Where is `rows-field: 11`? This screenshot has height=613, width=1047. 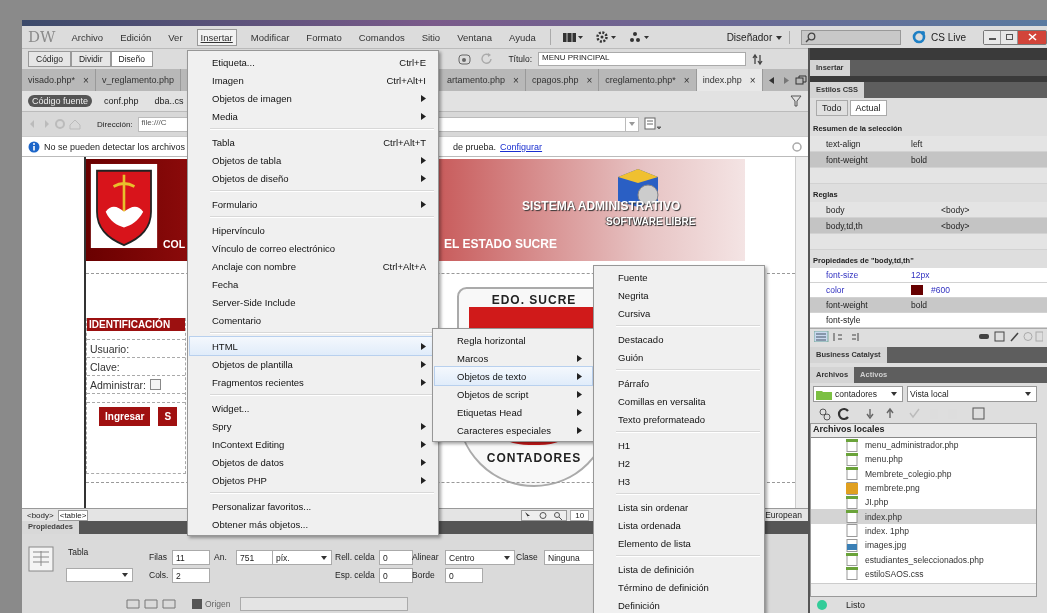 rows-field: 11 is located at coordinates (191, 557).